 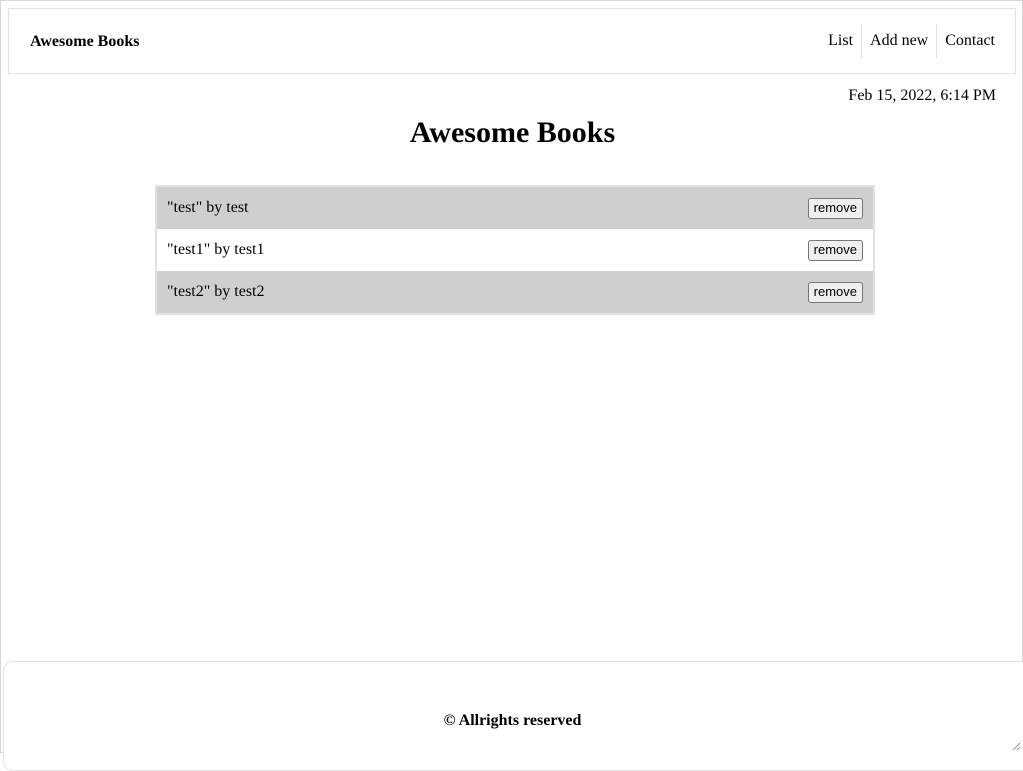 What do you see at coordinates (899, 41) in the screenshot?
I see `nav-link-add-new: Add new` at bounding box center [899, 41].